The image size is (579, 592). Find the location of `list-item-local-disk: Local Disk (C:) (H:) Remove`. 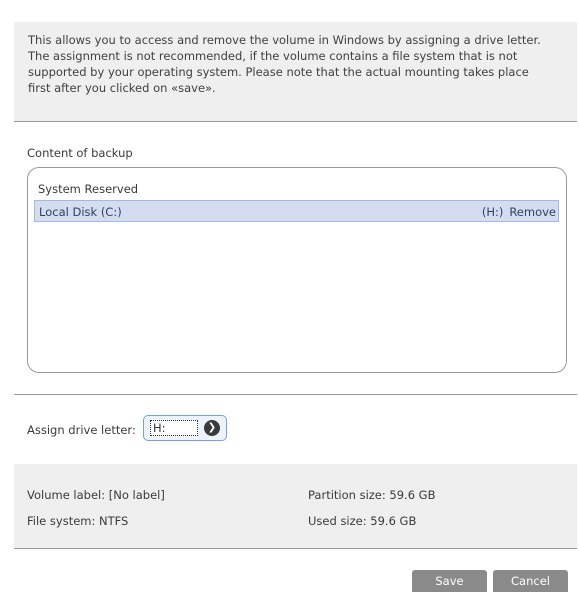

list-item-local-disk: Local Disk (C:) (H:) Remove is located at coordinates (296, 211).